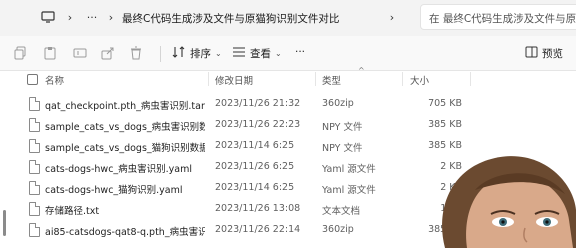 This screenshot has height=248, width=576. What do you see at coordinates (32, 79) in the screenshot?
I see `select-all-checkbox` at bounding box center [32, 79].